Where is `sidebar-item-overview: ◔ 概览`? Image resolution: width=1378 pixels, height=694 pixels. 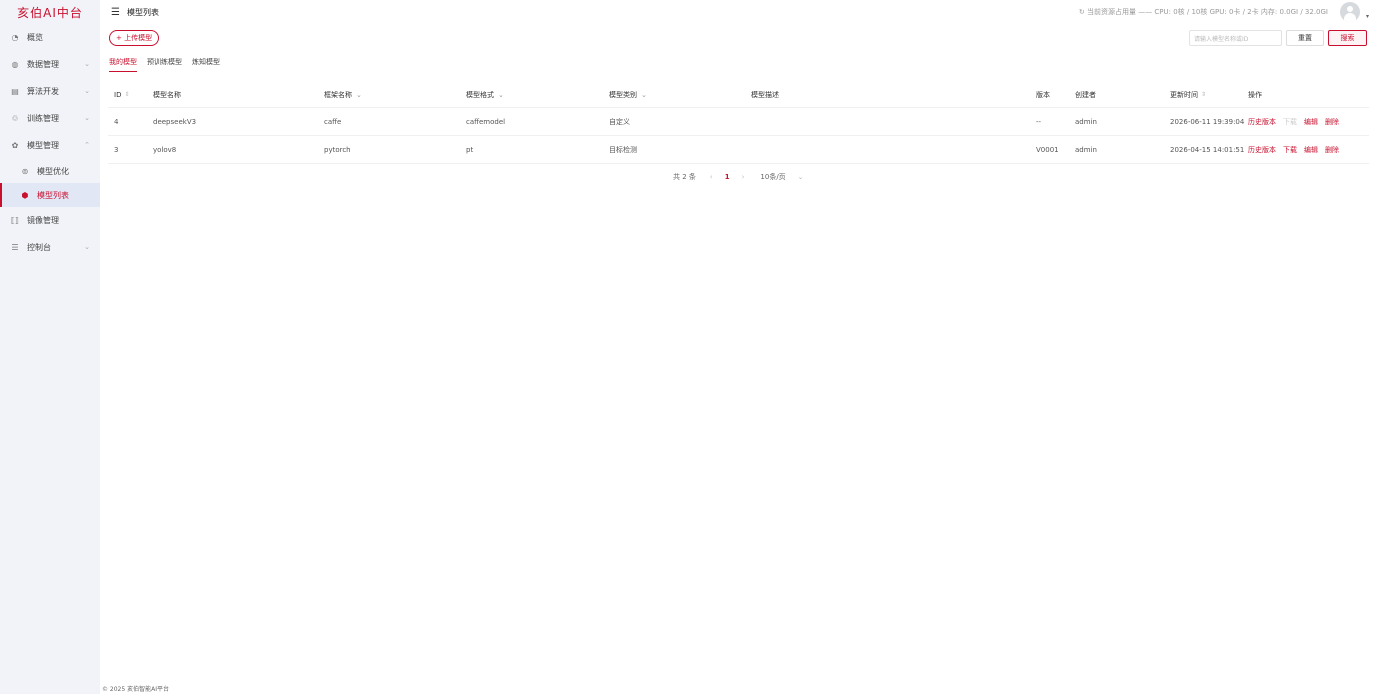
sidebar-item-overview: ◔ 概览 is located at coordinates (50, 37).